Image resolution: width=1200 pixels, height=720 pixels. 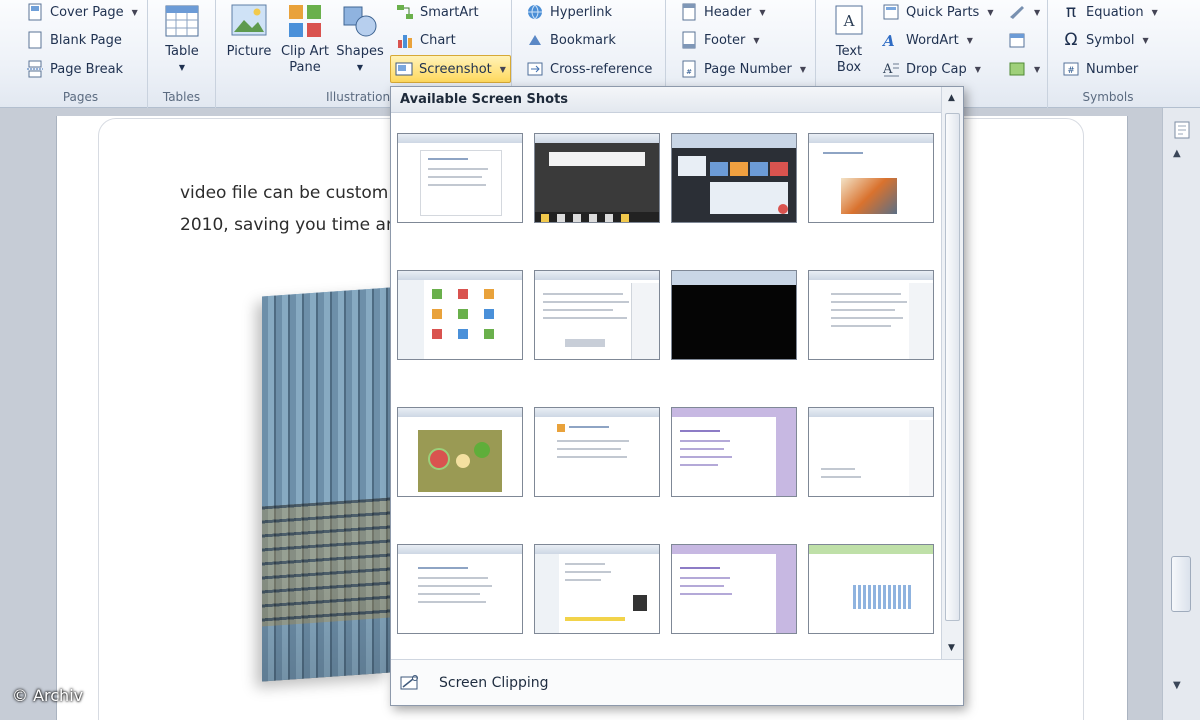 I want to click on chart-button: Chart, so click(x=426, y=40).